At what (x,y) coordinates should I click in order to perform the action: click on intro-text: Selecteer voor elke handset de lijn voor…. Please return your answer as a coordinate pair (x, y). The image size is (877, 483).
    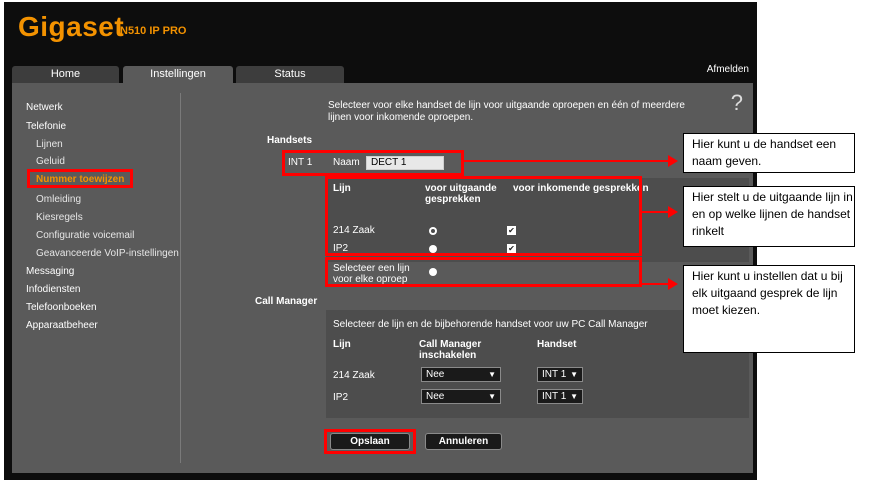
    Looking at the image, I should click on (506, 111).